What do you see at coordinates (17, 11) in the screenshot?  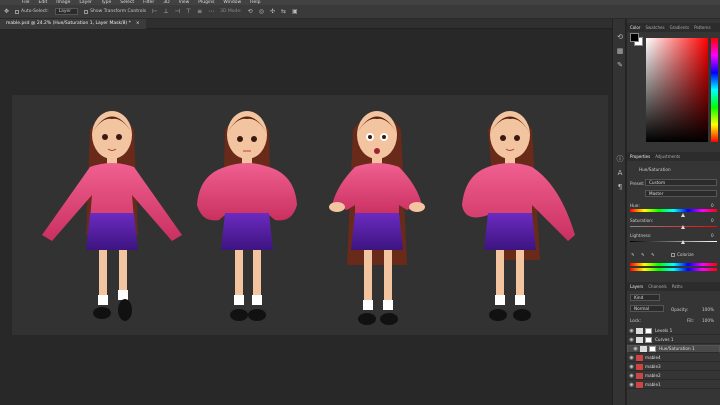 I see `auto-select-checkbox` at bounding box center [17, 11].